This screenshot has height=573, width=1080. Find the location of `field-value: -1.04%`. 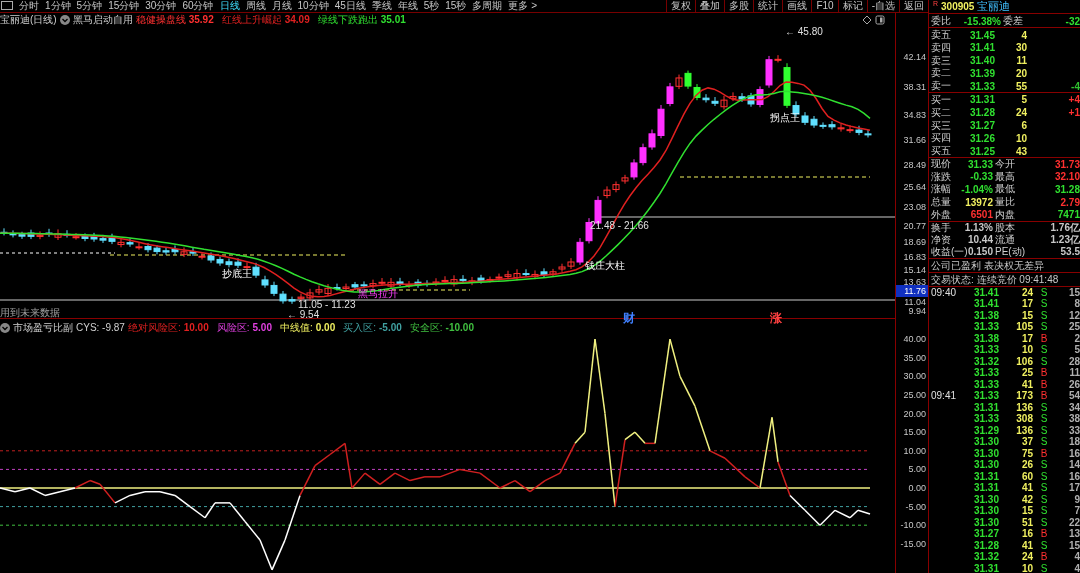

field-value: -1.04% is located at coordinates (977, 189).